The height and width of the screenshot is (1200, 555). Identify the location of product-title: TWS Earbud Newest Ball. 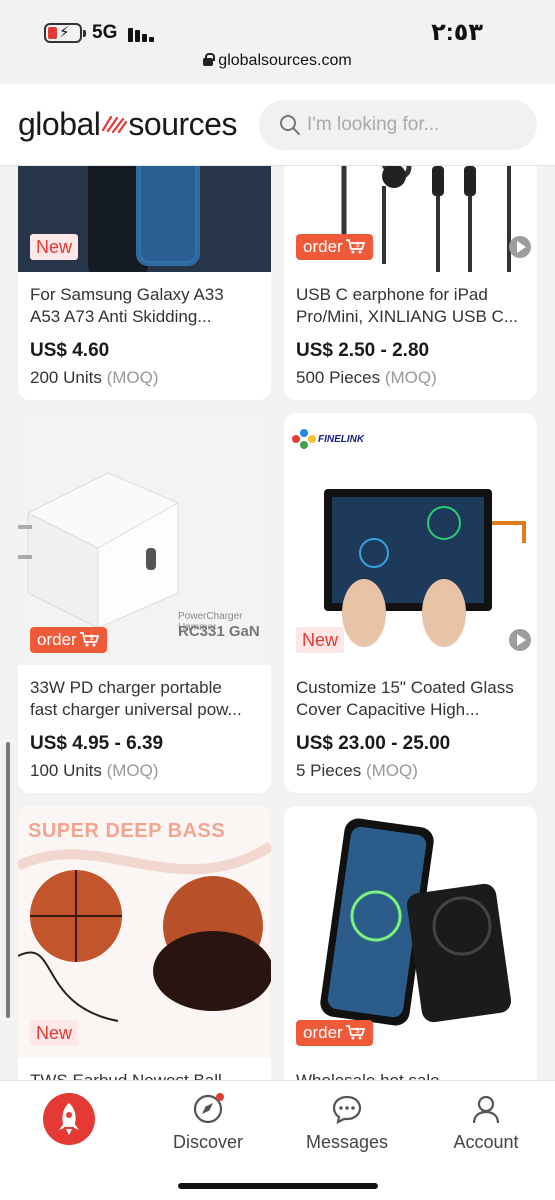
(146, 1075).